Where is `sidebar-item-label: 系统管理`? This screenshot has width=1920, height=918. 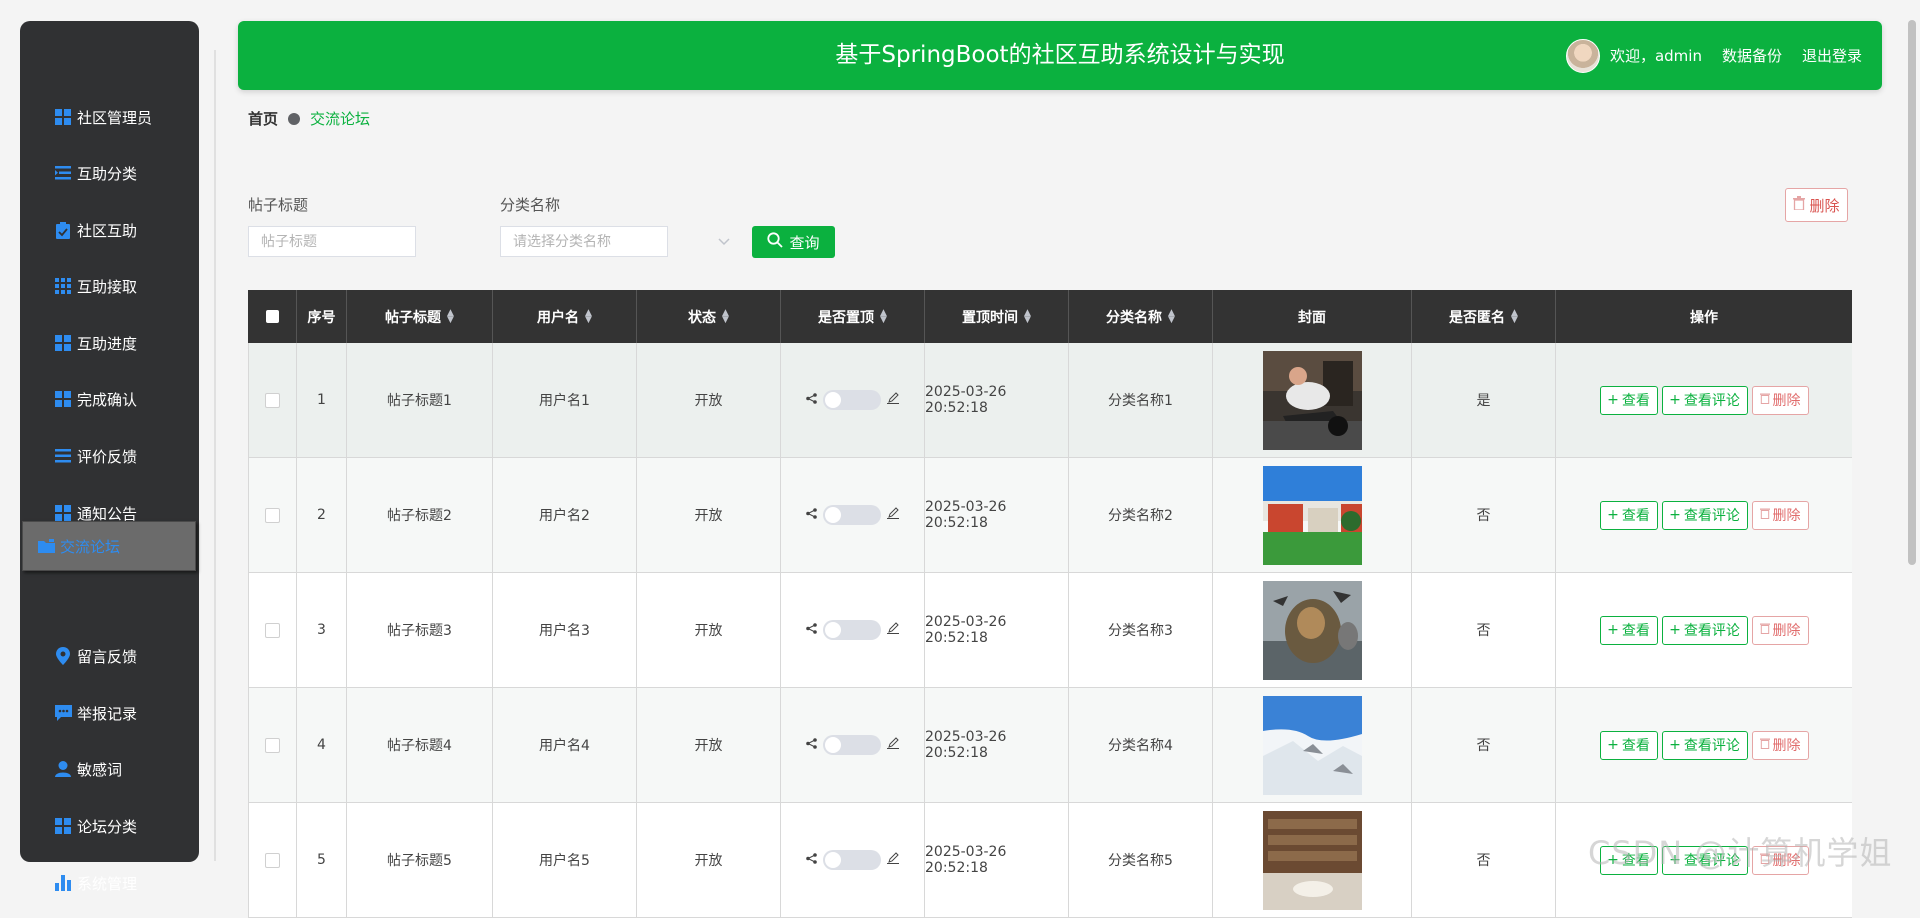
sidebar-item-label: 系统管理 is located at coordinates (107, 883).